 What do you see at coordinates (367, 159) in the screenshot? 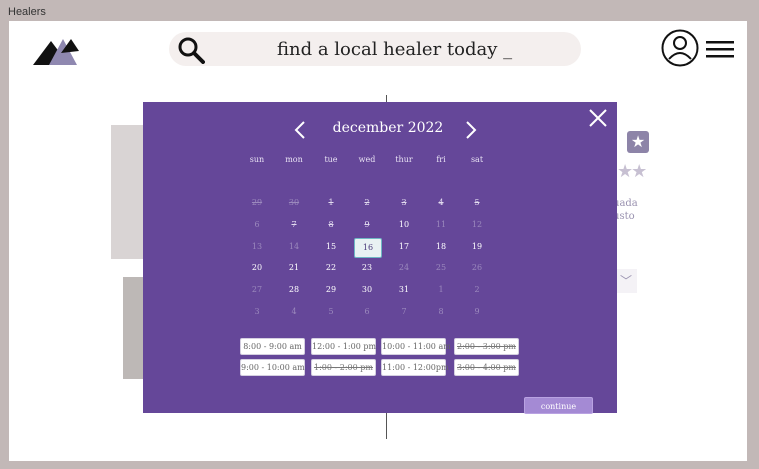
I see `weekday-label: wed` at bounding box center [367, 159].